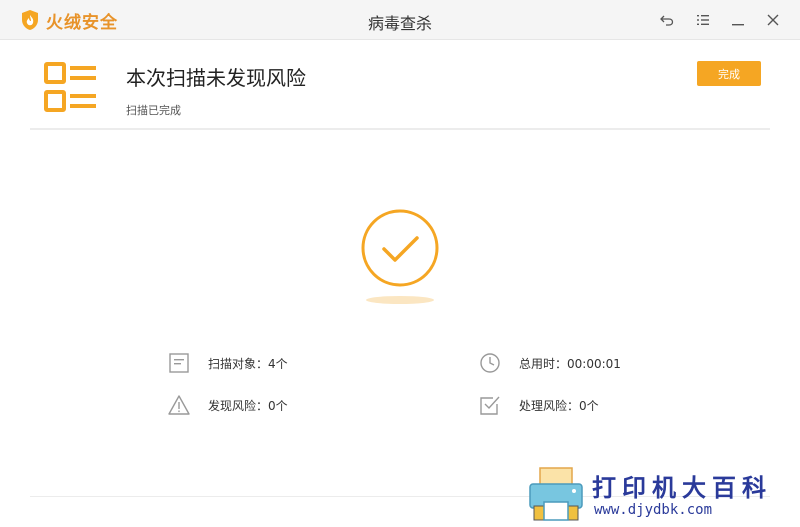  What do you see at coordinates (570, 363) in the screenshot?
I see `time-used-label: 总用时：00:00:01` at bounding box center [570, 363].